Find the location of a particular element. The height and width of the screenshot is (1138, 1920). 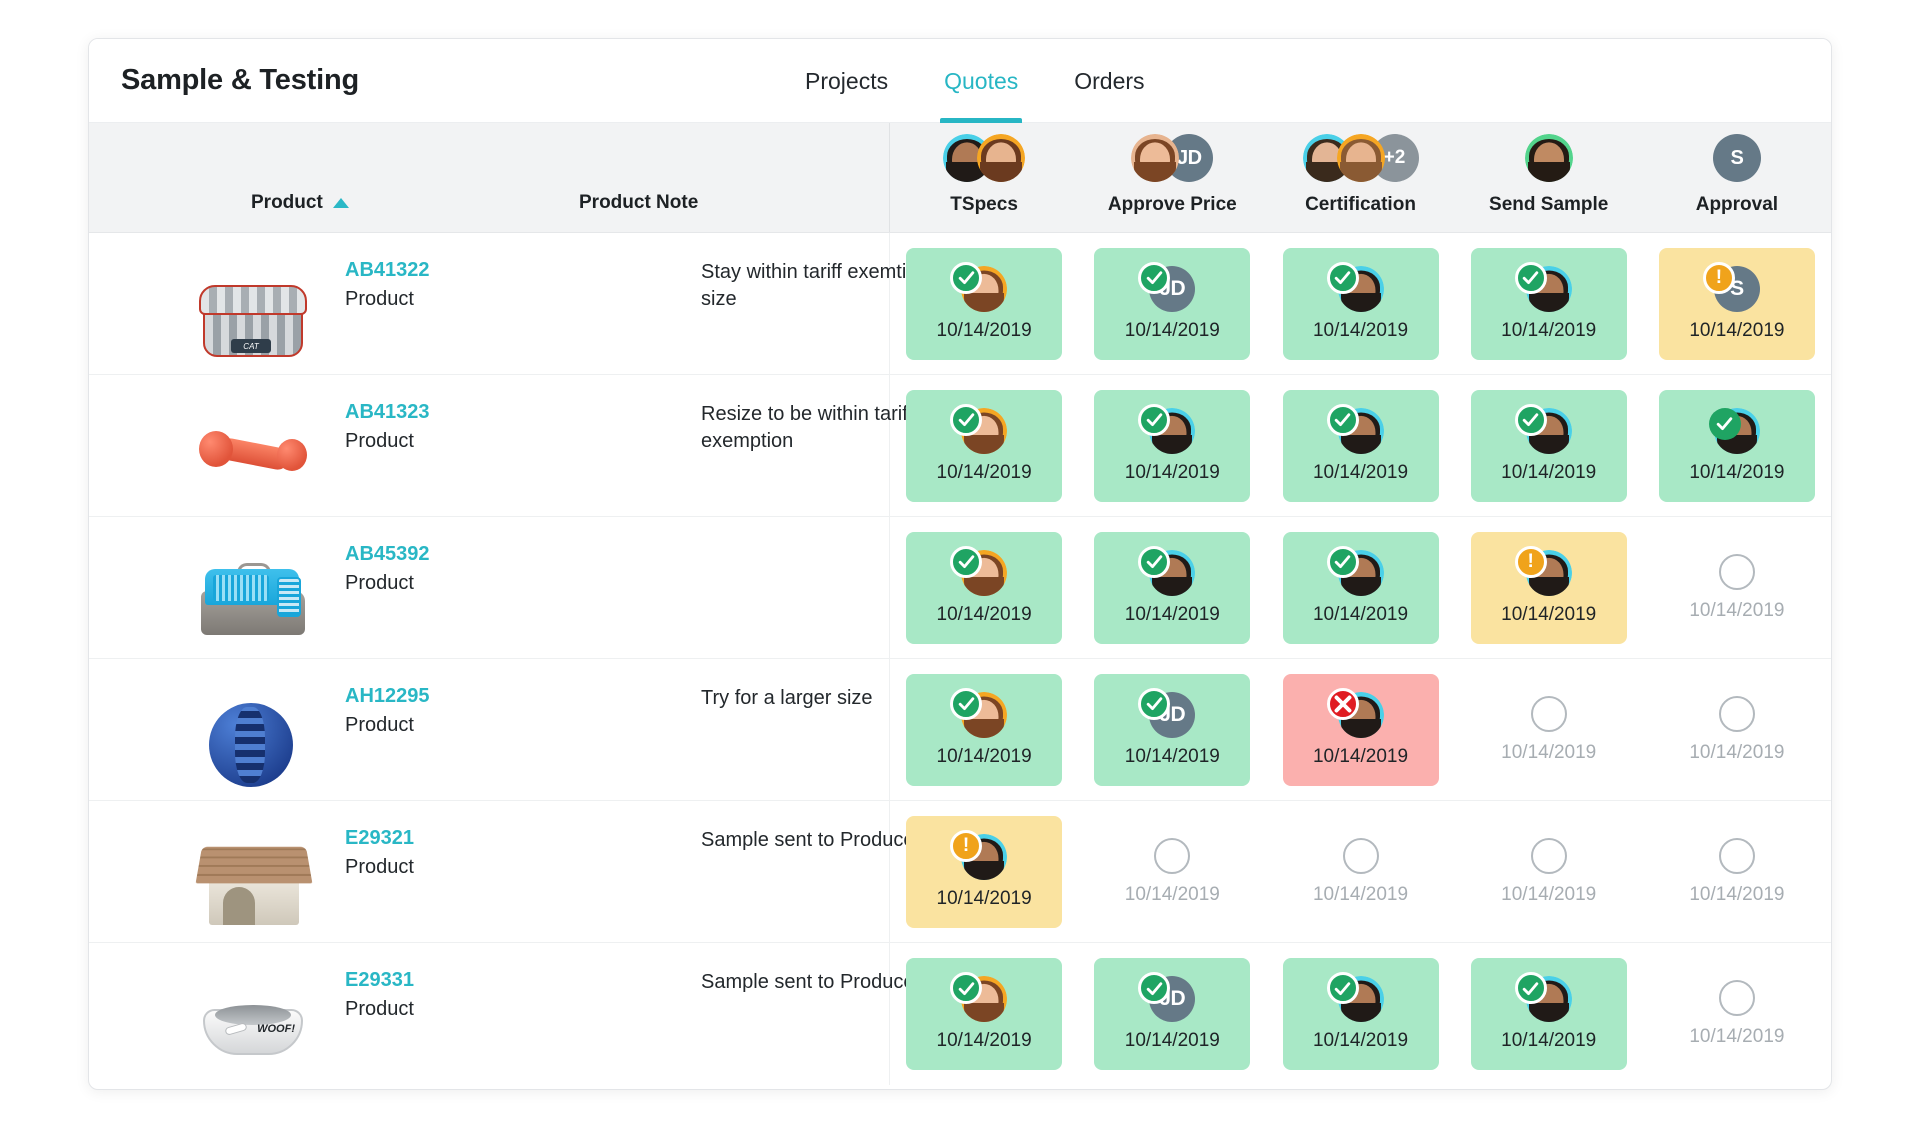

app-header: Sample & Testing Projects Quotes Orders is located at coordinates (960, 81).